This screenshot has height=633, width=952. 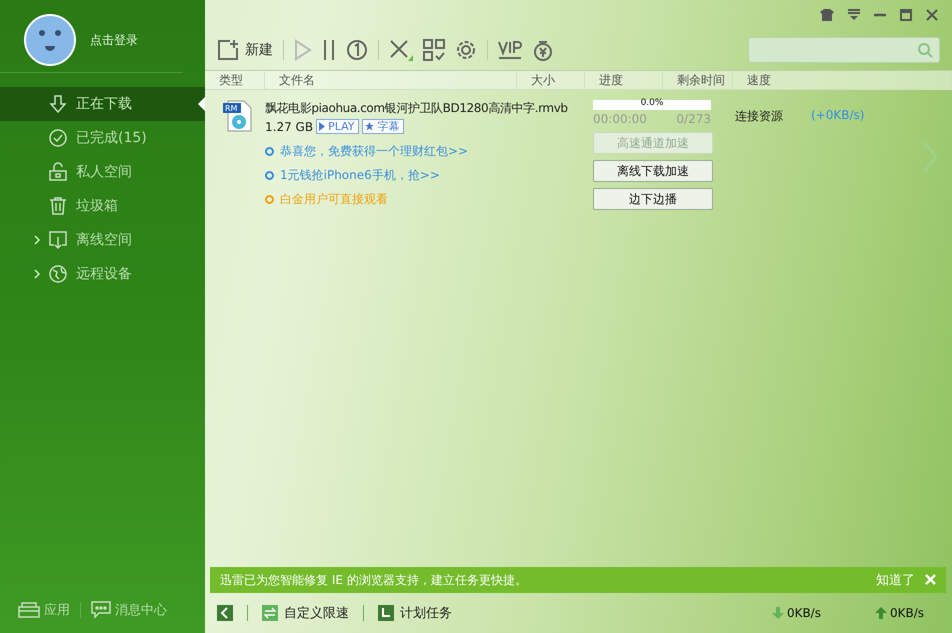 What do you see at coordinates (373, 580) in the screenshot?
I see `notification-text: 迅雷已为您智能修复 IE 的浏览器支持，建立任务更快捷。` at bounding box center [373, 580].